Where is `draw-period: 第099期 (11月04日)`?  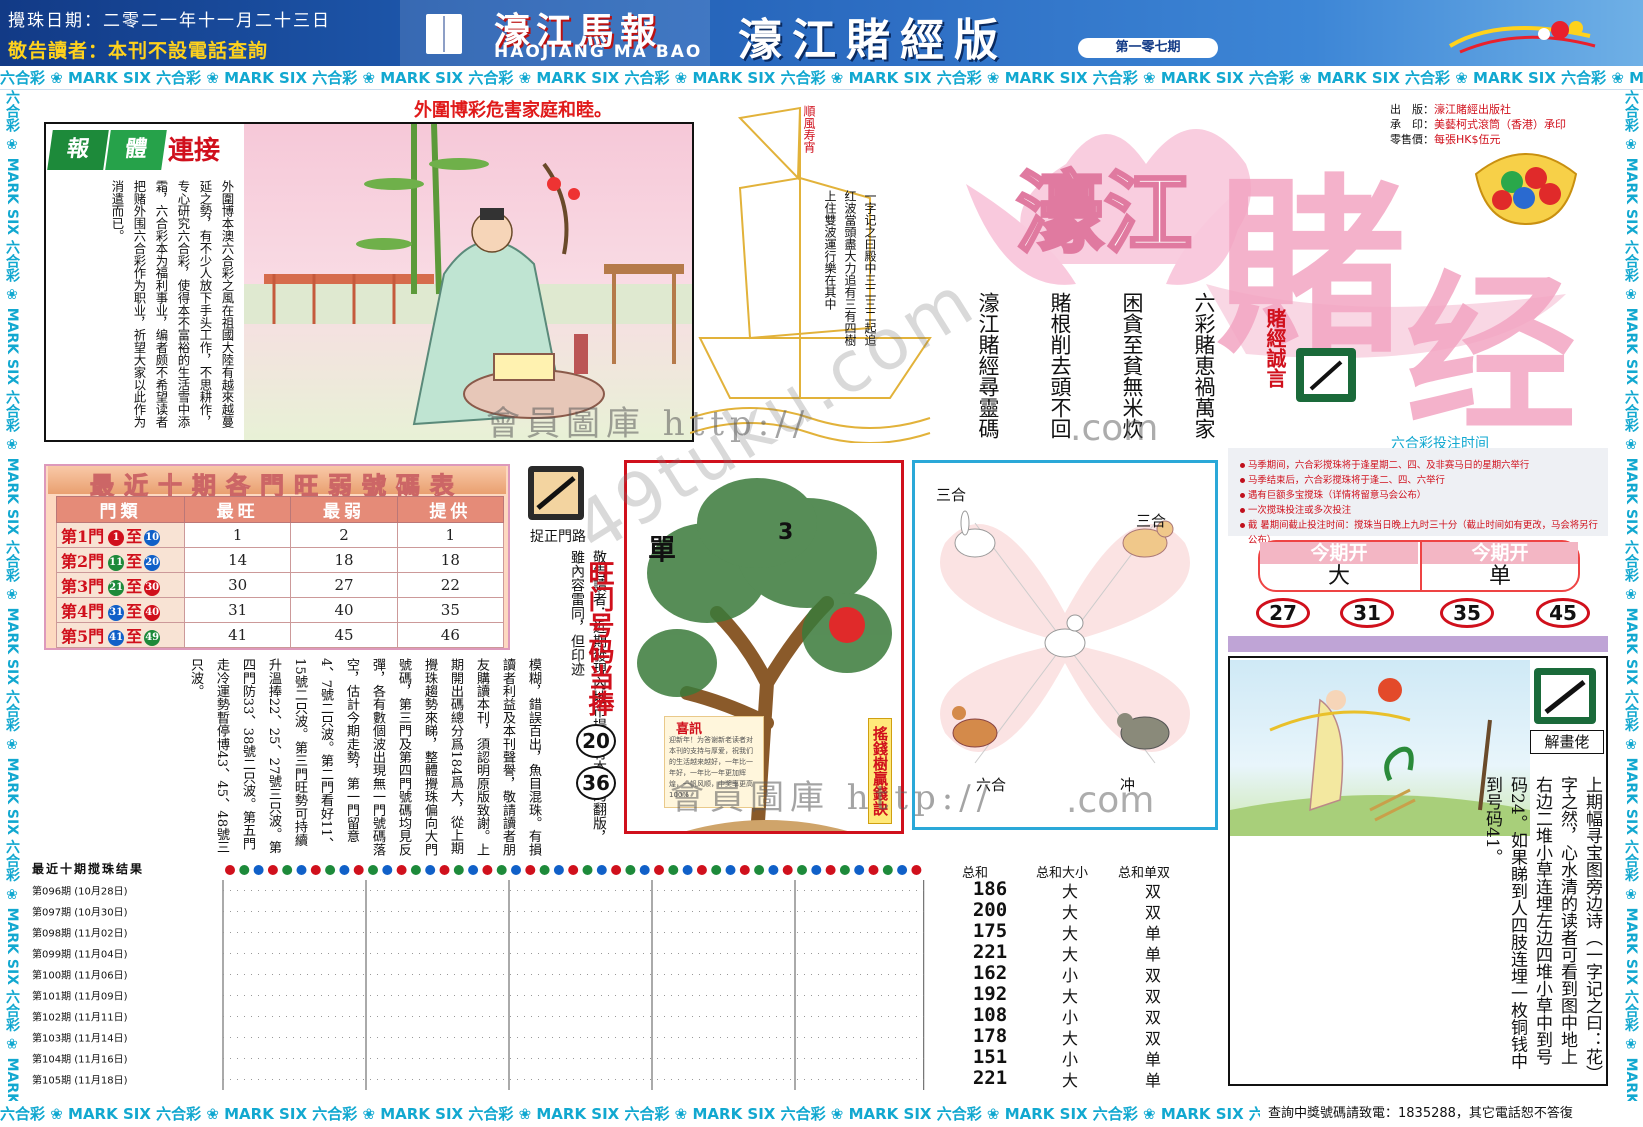 draw-period: 第099期 (11月04日) is located at coordinates (80, 954).